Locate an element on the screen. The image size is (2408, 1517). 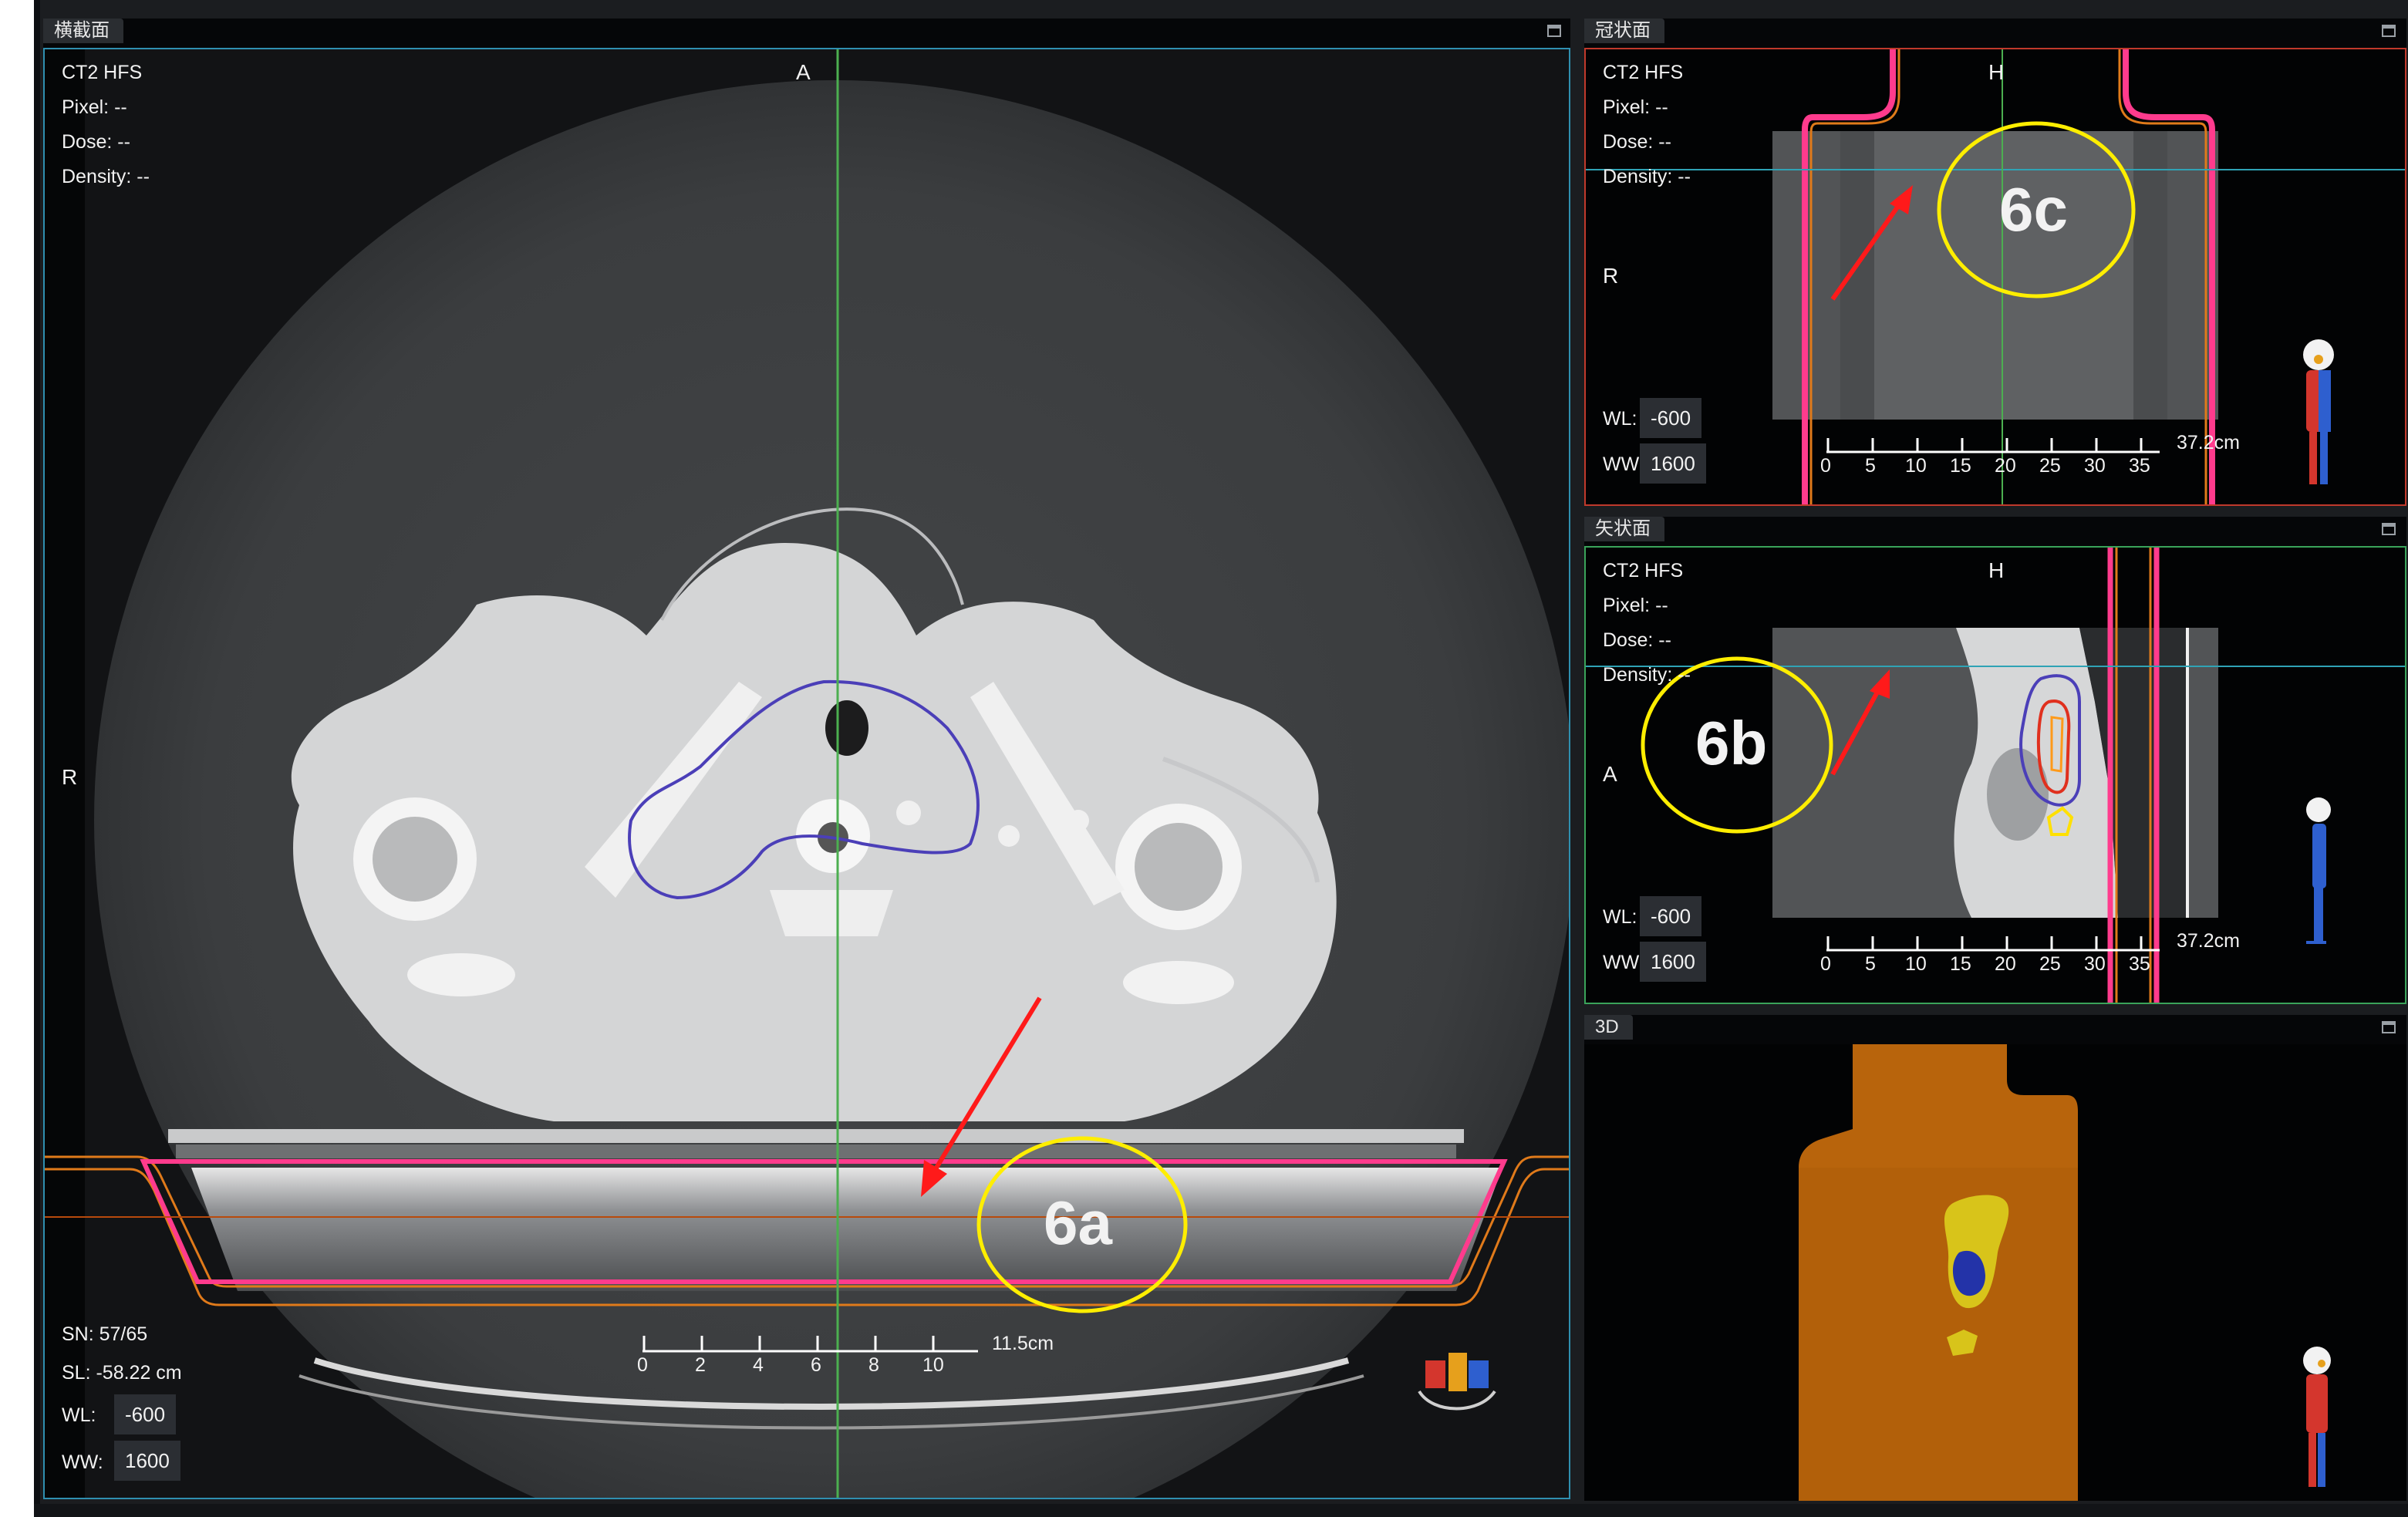
coronal-annotation-label: 6c is located at coordinates (2033, 210).